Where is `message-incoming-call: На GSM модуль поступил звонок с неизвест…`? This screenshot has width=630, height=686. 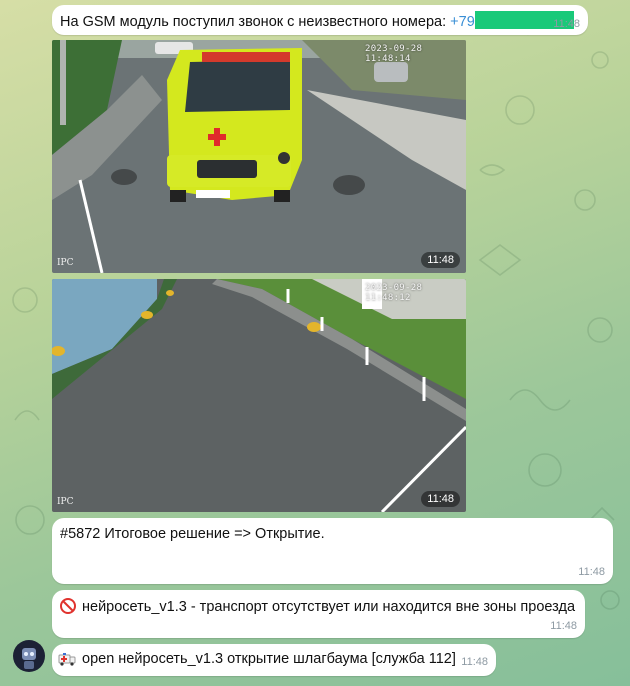 message-incoming-call: На GSM модуль поступил звонок с неизвест… is located at coordinates (320, 20).